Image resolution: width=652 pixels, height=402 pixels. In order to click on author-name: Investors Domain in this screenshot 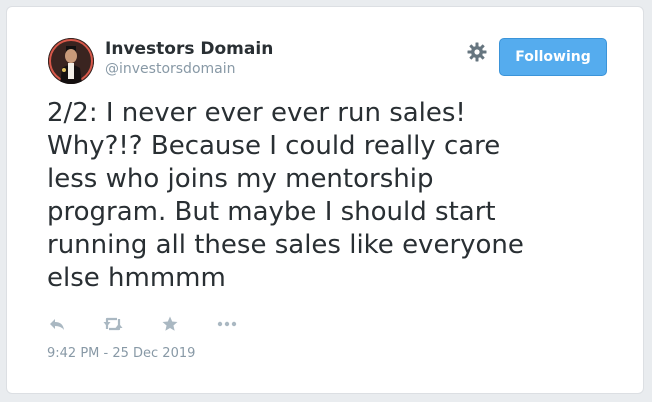, I will do `click(189, 49)`.